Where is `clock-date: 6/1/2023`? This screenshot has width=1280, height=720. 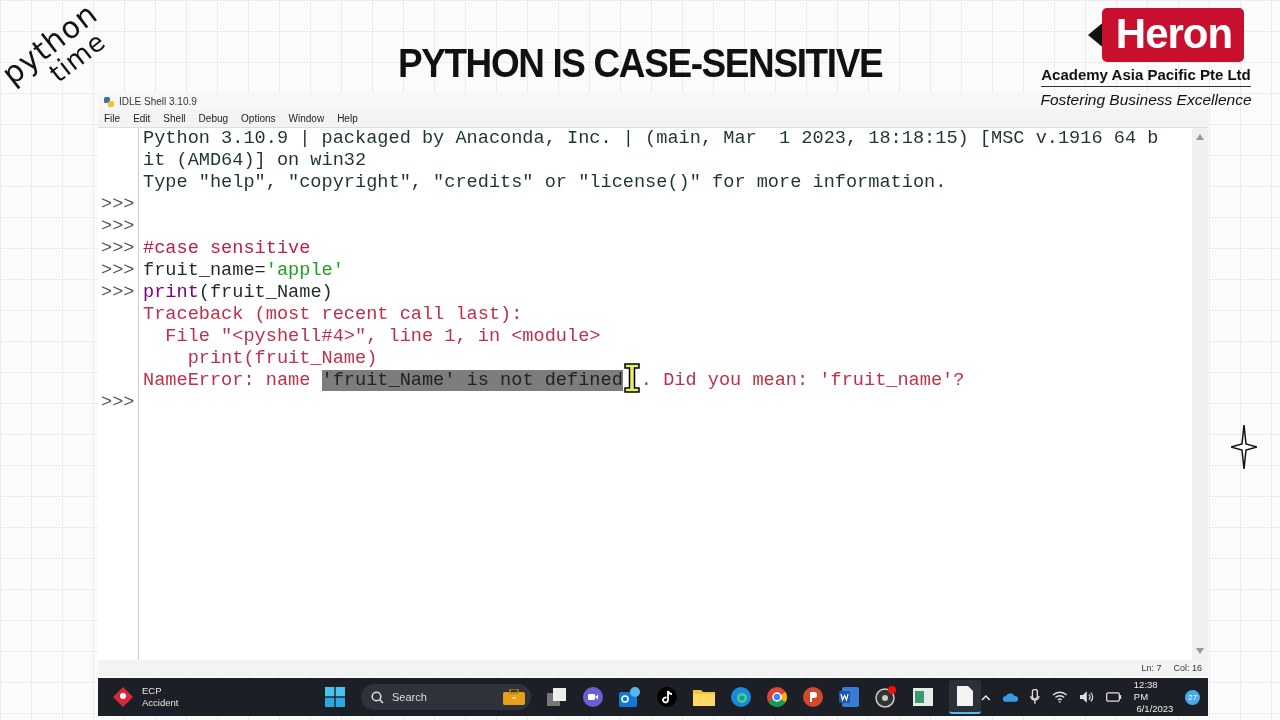
clock-date: 6/1/2023 is located at coordinates (1155, 709).